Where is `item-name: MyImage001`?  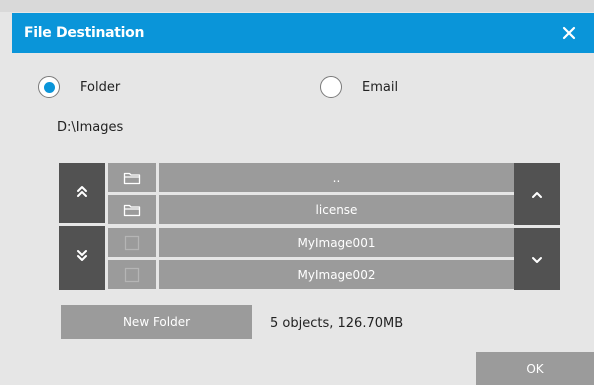
item-name: MyImage001 is located at coordinates (336, 242).